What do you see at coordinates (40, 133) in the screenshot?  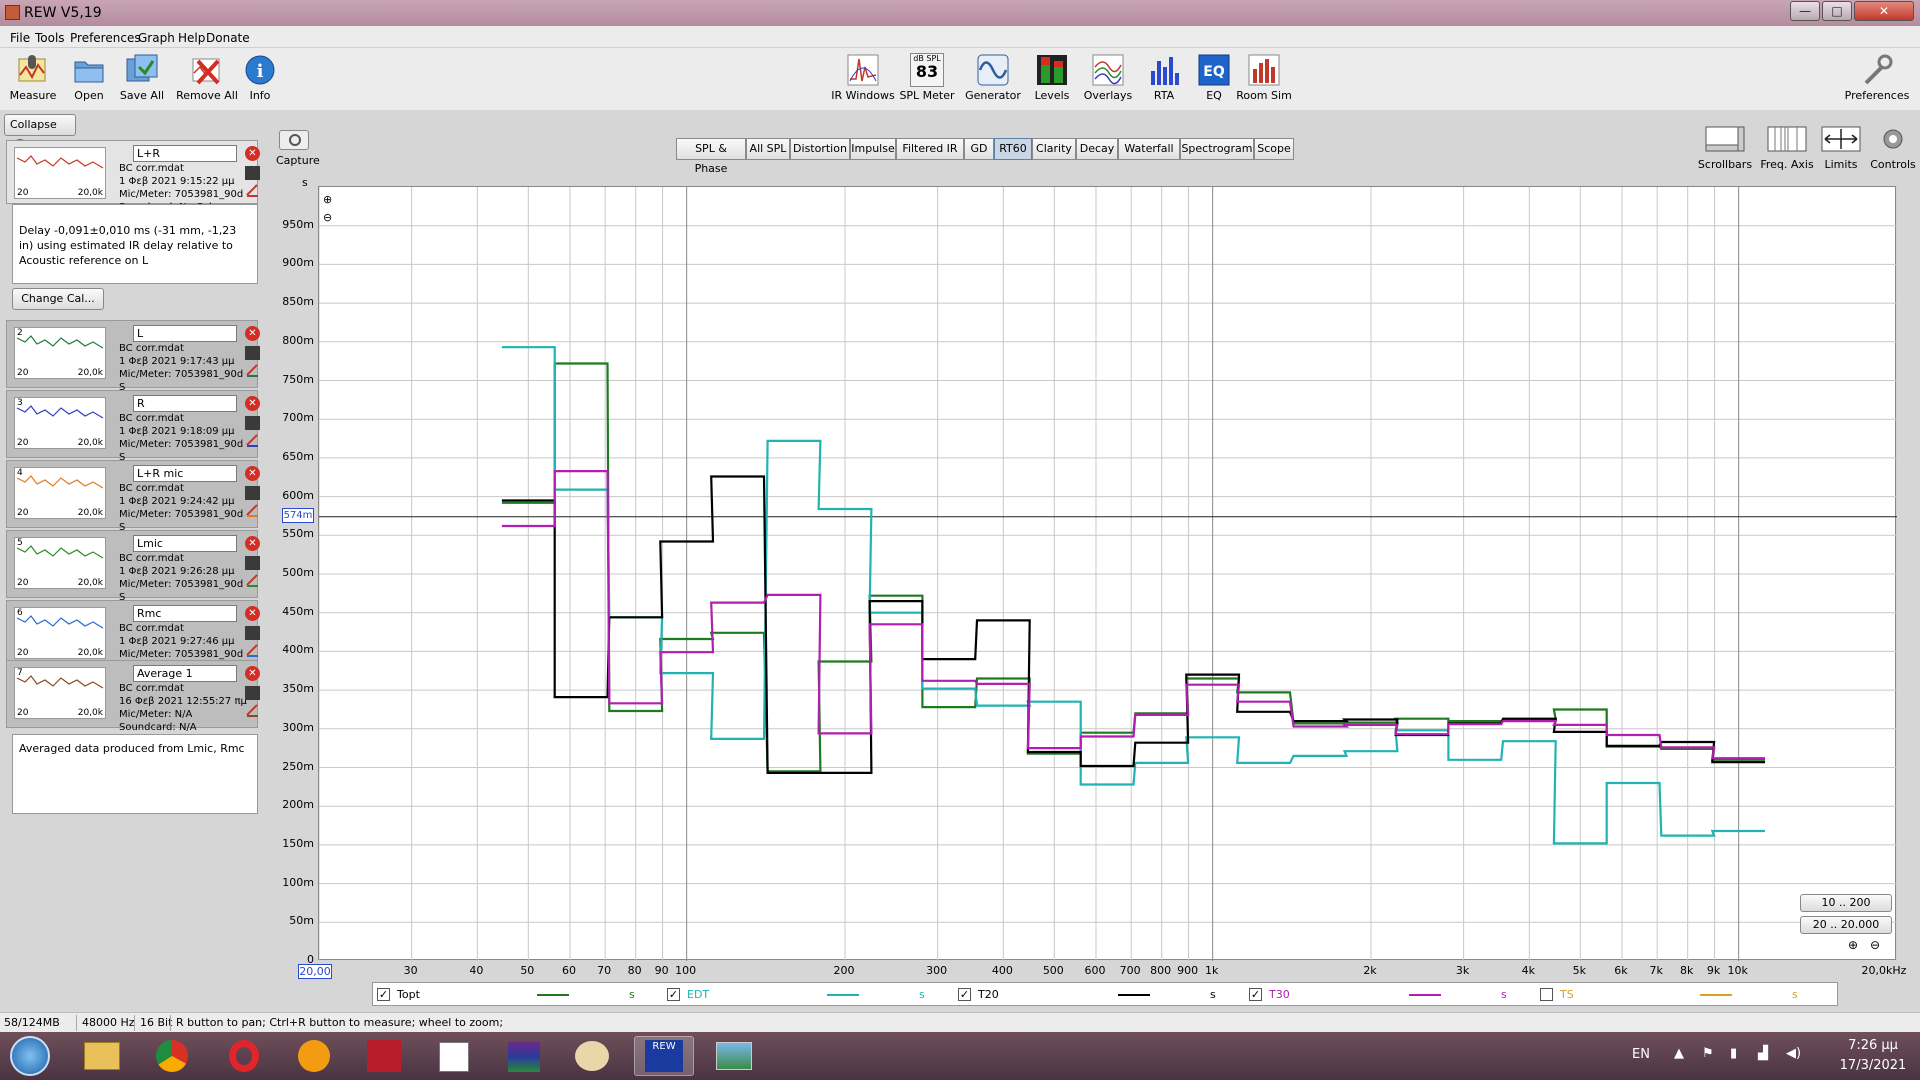 I see `collapse-button: Collapse «` at bounding box center [40, 133].